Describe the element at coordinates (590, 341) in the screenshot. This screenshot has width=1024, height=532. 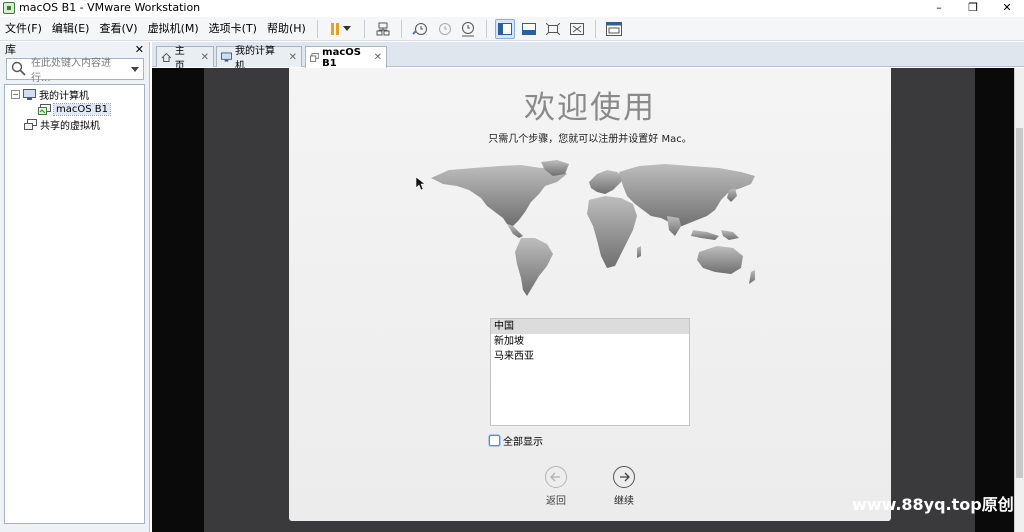
I see `country-item: 新加坡` at that location.